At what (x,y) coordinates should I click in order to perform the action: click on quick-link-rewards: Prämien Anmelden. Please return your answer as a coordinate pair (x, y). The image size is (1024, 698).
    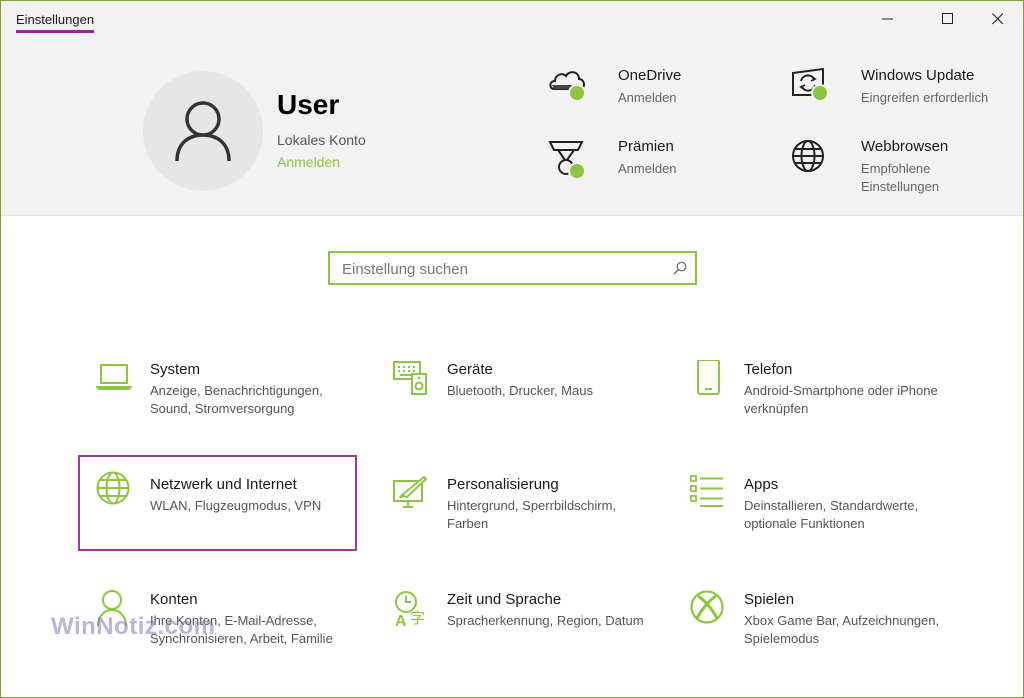
    Looking at the image, I should click on (648, 163).